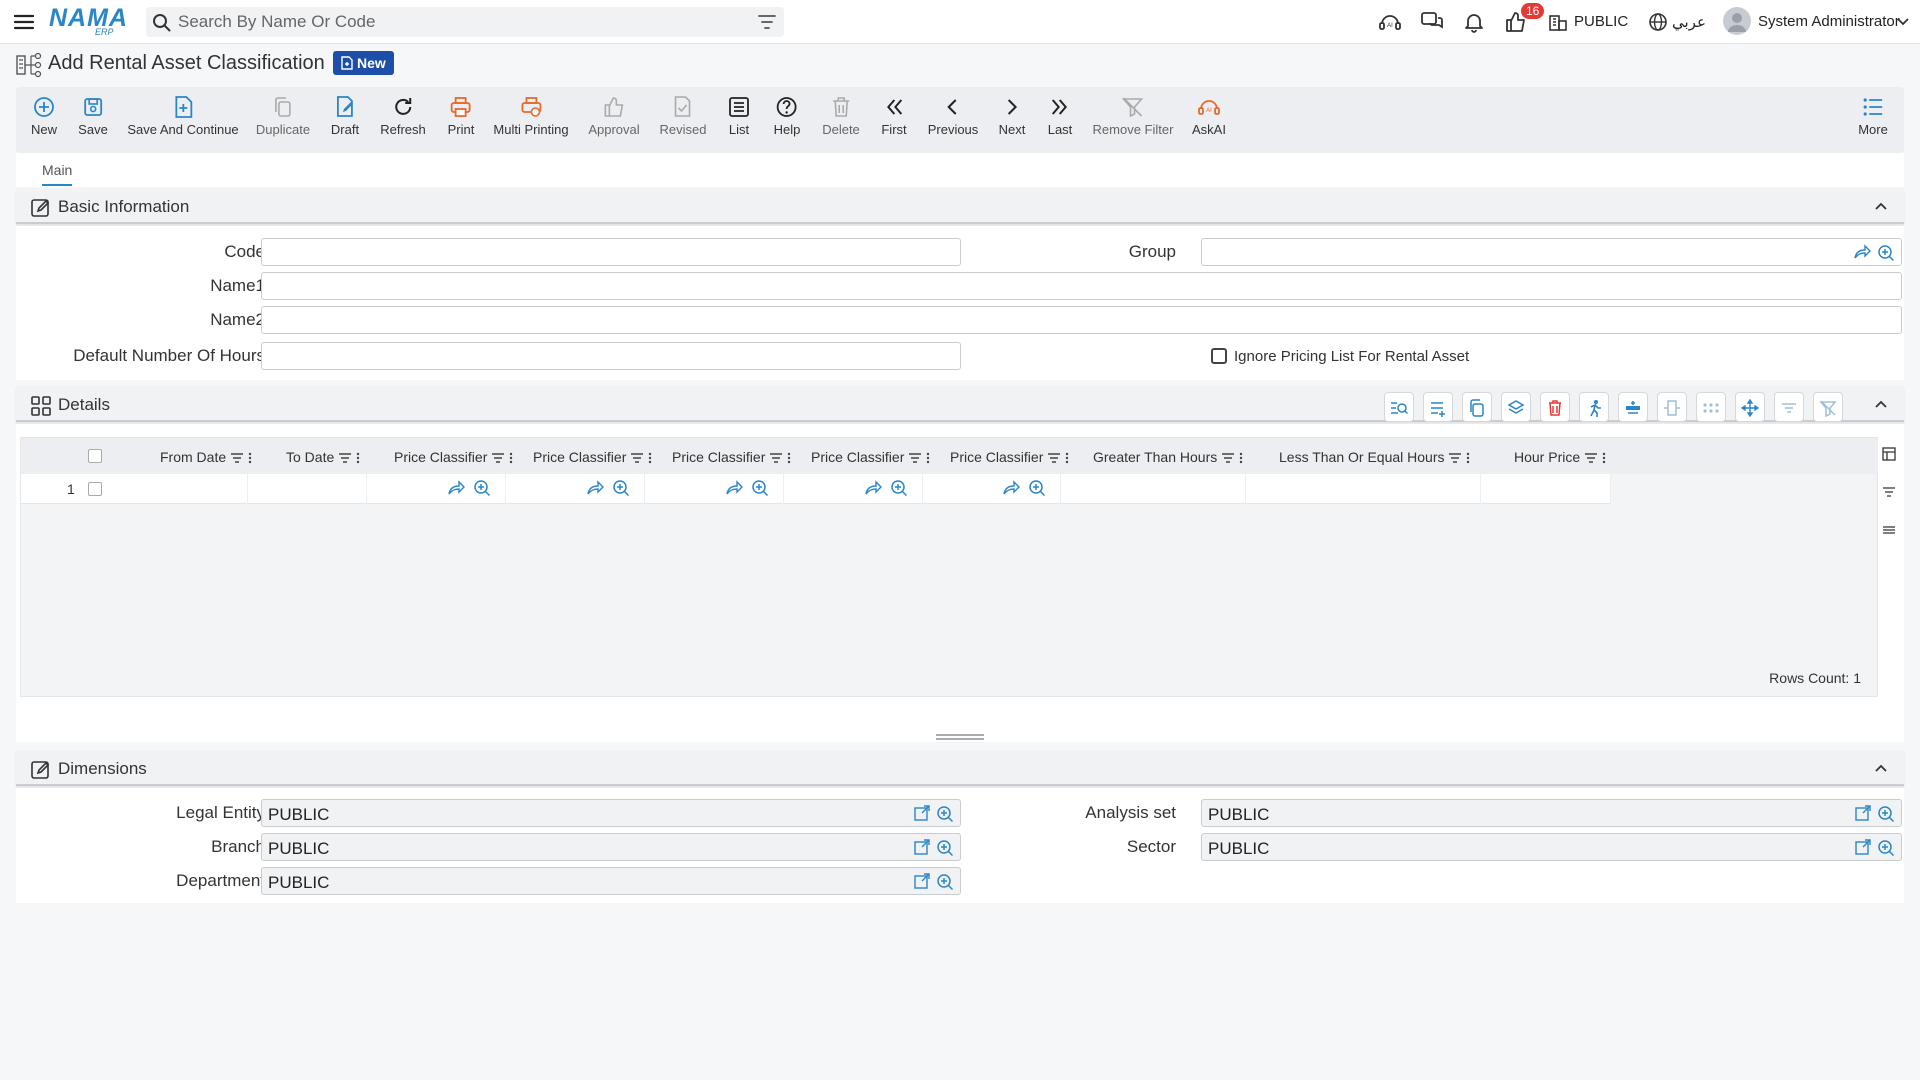 The width and height of the screenshot is (1920, 1080). I want to click on approval-button: Approval, so click(614, 116).